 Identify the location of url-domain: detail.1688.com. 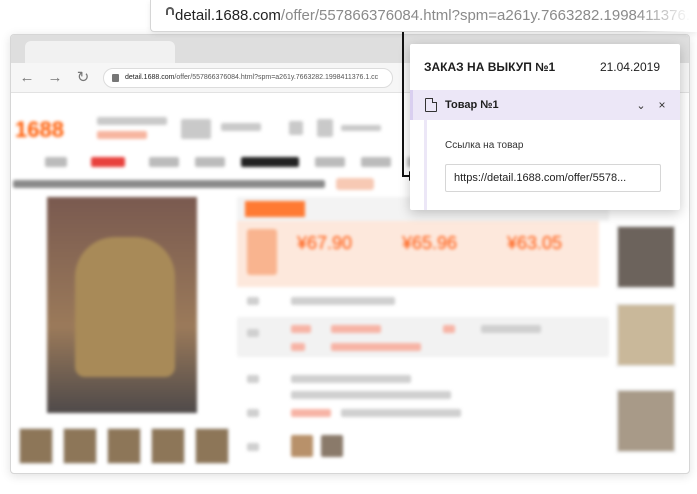
(228, 15).